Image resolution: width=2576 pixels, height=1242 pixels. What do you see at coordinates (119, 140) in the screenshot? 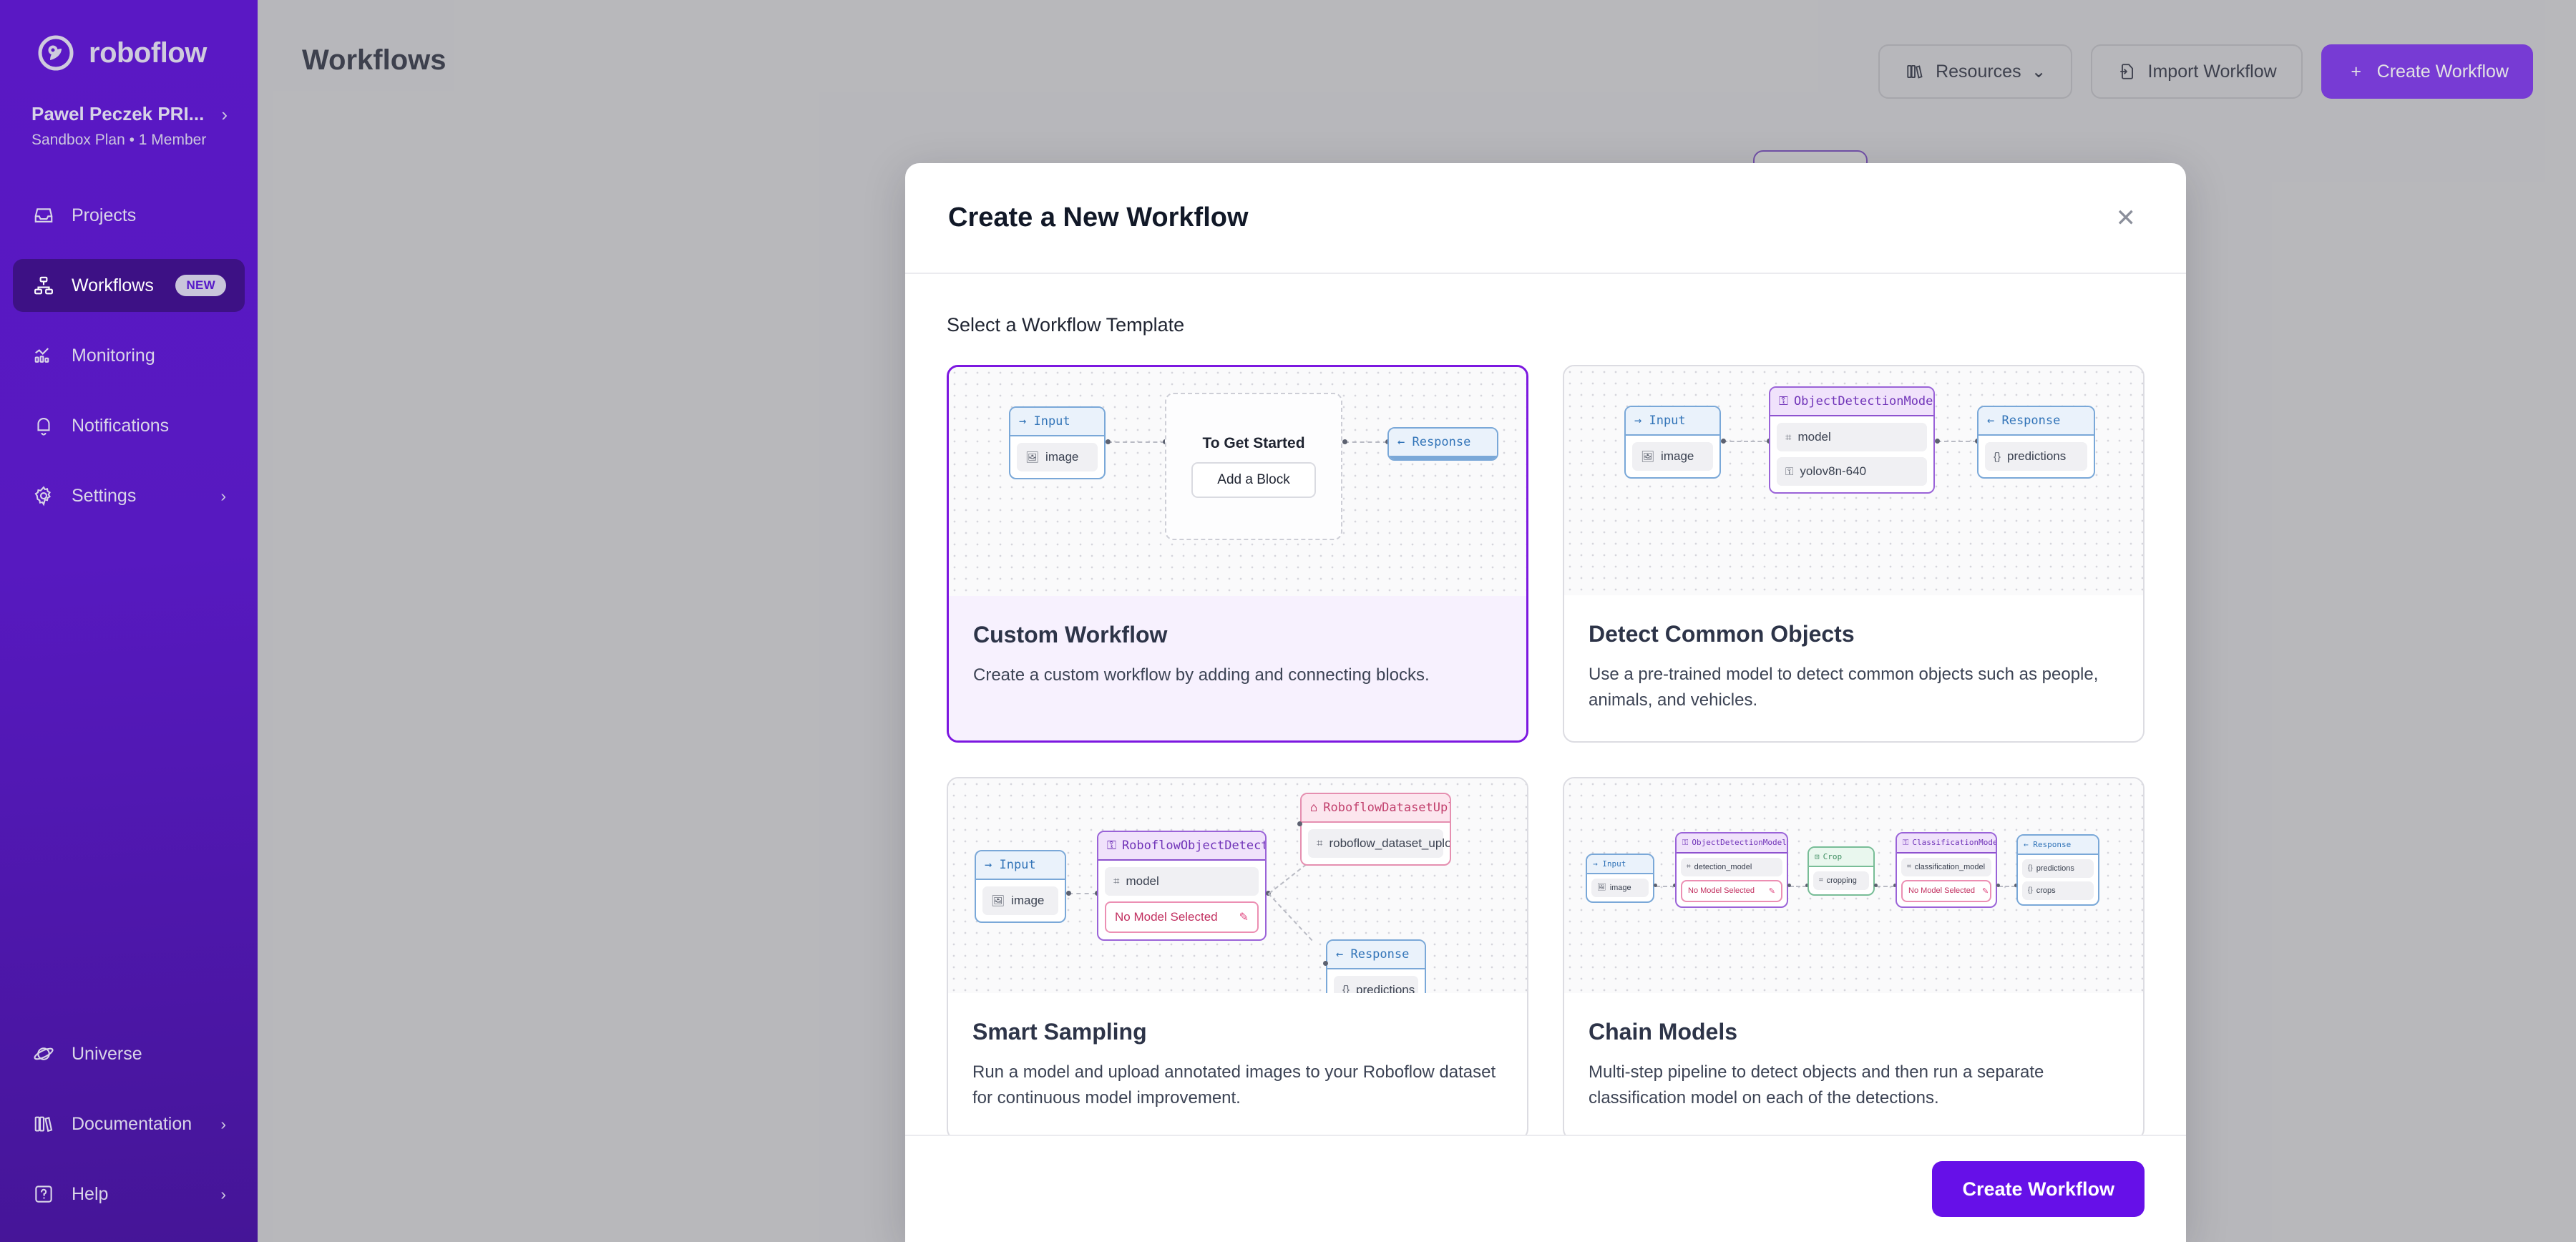
I see `org-plan: Sandbox Plan • 1 Member` at bounding box center [119, 140].